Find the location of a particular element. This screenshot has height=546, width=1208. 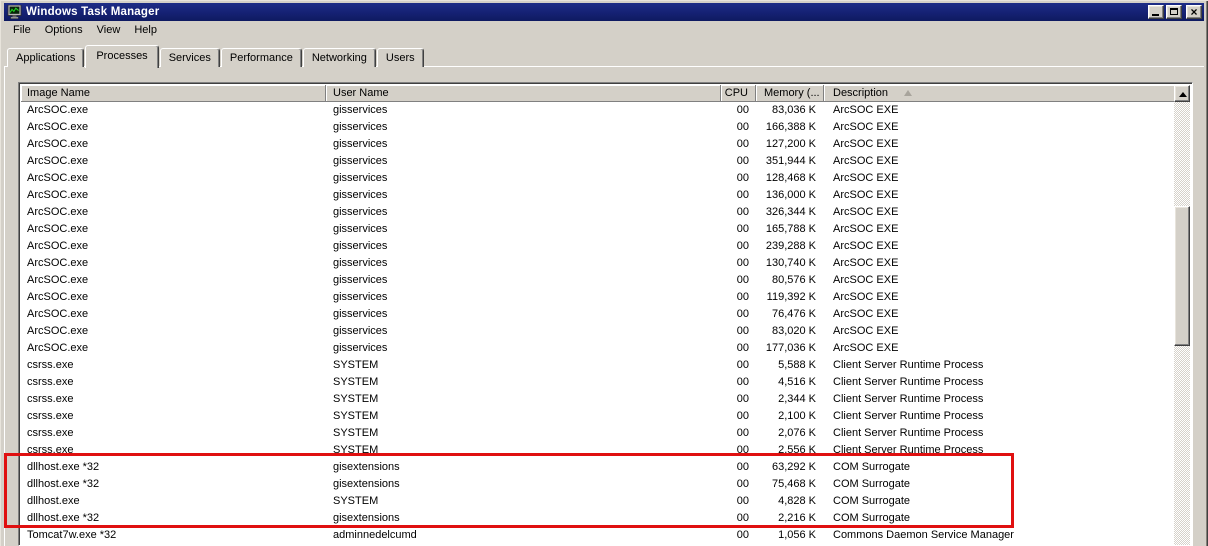

menu-bar: File Options View Help is located at coordinates (604, 30).